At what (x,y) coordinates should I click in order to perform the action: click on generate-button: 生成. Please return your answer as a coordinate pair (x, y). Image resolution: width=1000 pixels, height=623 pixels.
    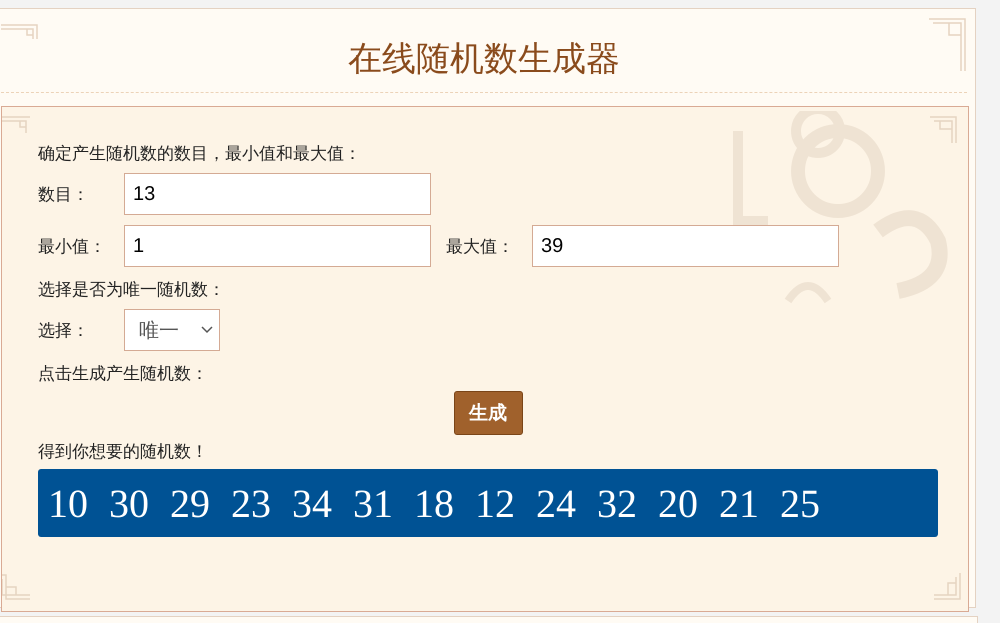
    Looking at the image, I should click on (488, 413).